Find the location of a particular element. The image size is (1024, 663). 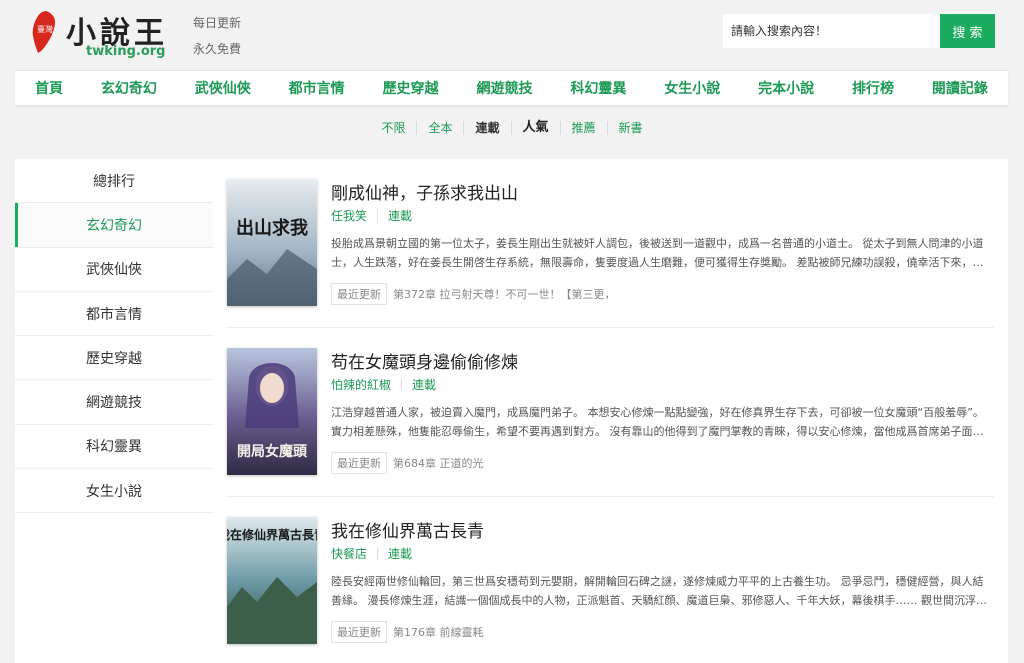

book-cover-image: 出山求我 is located at coordinates (272, 242).